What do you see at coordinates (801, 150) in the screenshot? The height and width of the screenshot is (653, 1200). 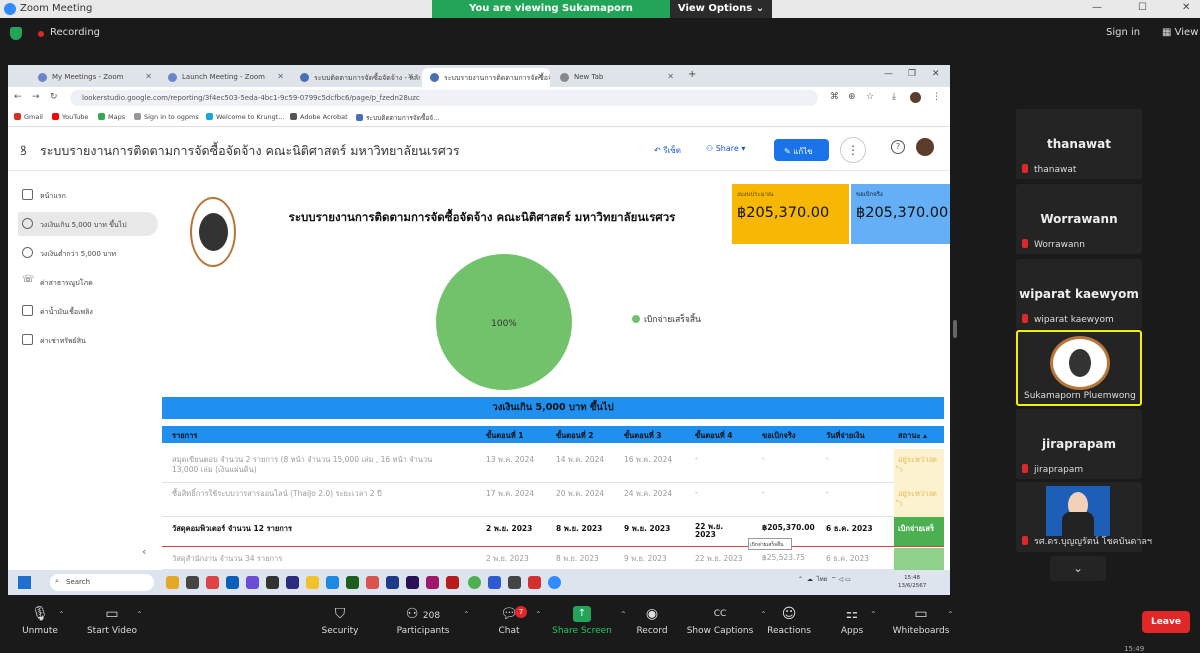 I see `edit-button: ✎ แก้ไข` at bounding box center [801, 150].